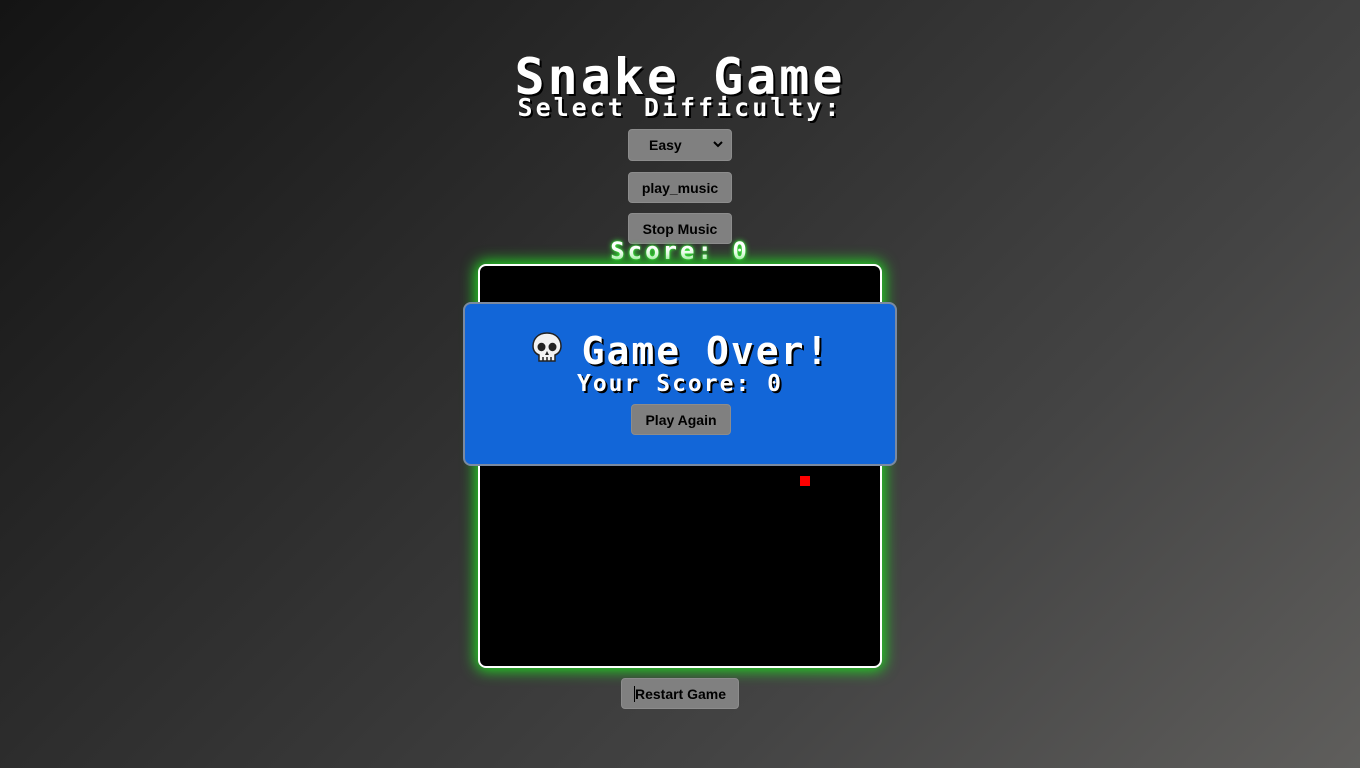  I want to click on play-music-button: play_music, so click(680, 187).